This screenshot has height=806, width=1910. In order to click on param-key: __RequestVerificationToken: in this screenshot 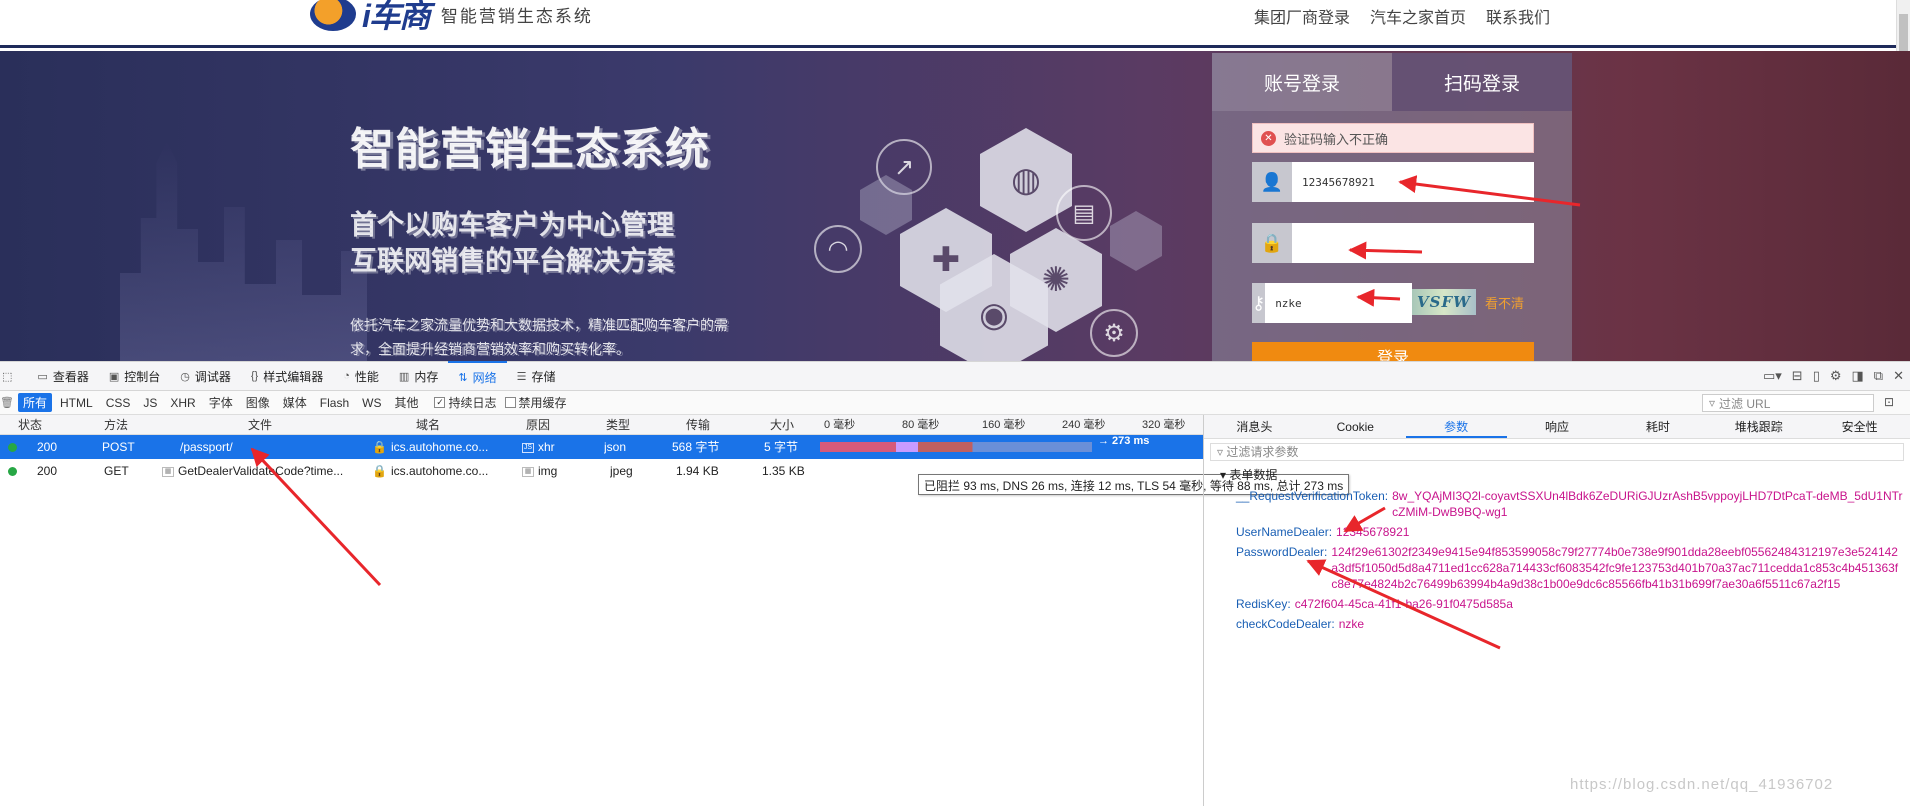, I will do `click(1312, 496)`.